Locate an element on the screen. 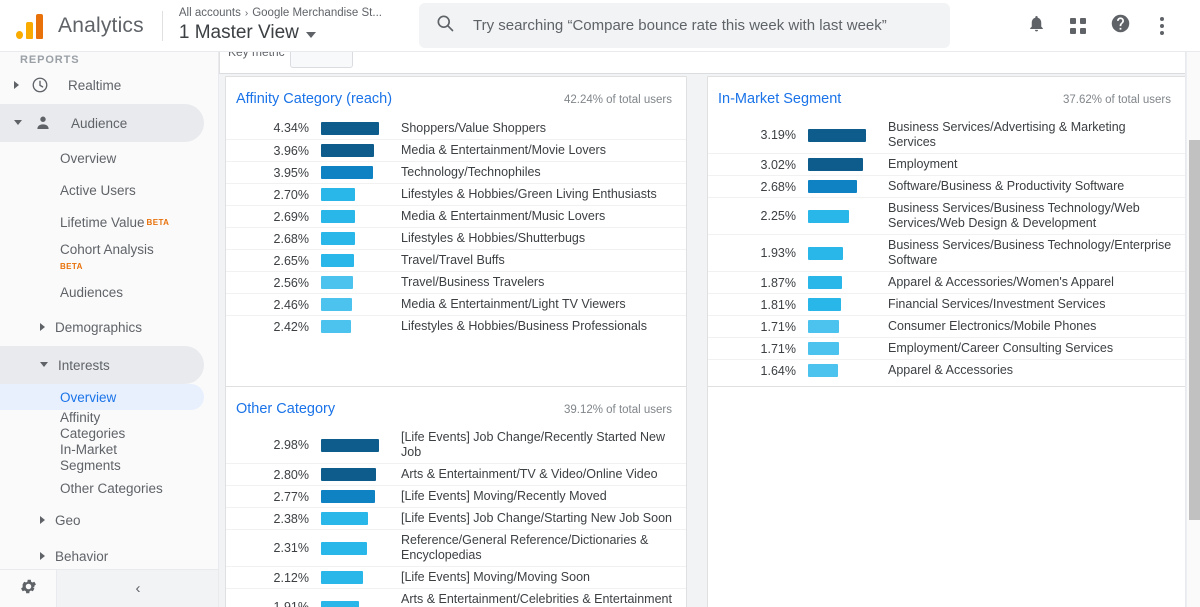 The height and width of the screenshot is (607, 1200). sidebar-item-lifetime-value: Lifetime Value BETA is located at coordinates (102, 222).